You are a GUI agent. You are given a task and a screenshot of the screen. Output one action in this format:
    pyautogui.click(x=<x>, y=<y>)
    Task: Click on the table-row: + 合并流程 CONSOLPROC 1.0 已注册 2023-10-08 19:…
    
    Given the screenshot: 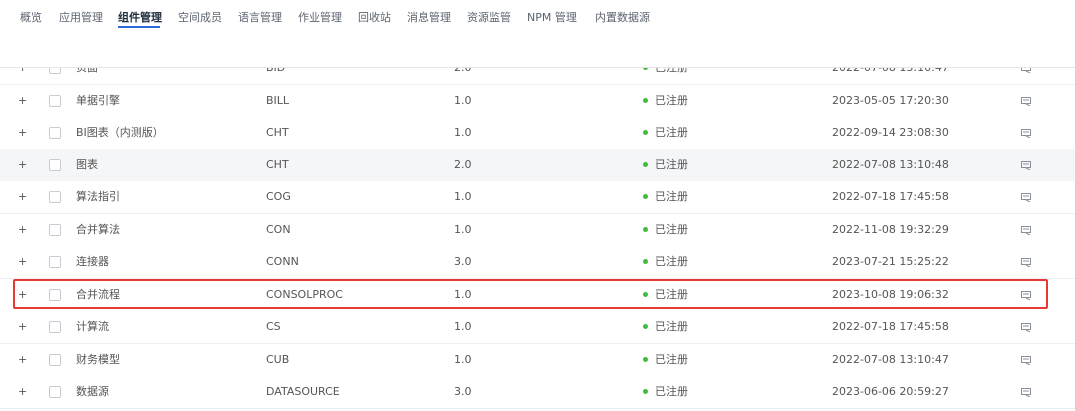 What is the action you would take?
    pyautogui.click(x=537, y=295)
    